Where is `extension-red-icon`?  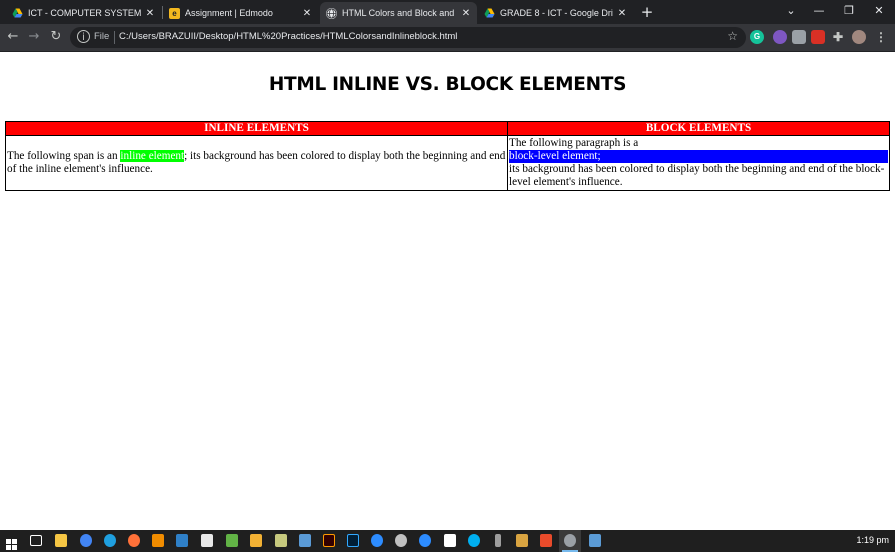 extension-red-icon is located at coordinates (818, 37).